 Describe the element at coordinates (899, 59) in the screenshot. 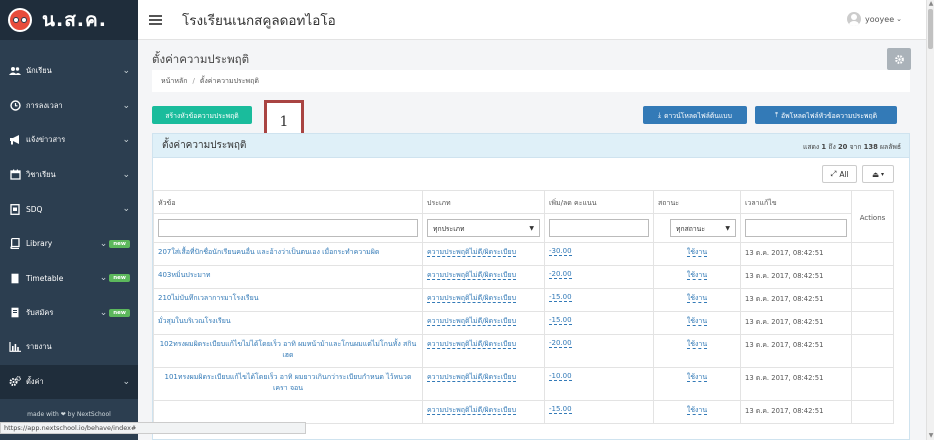

I see `settings-button` at that location.